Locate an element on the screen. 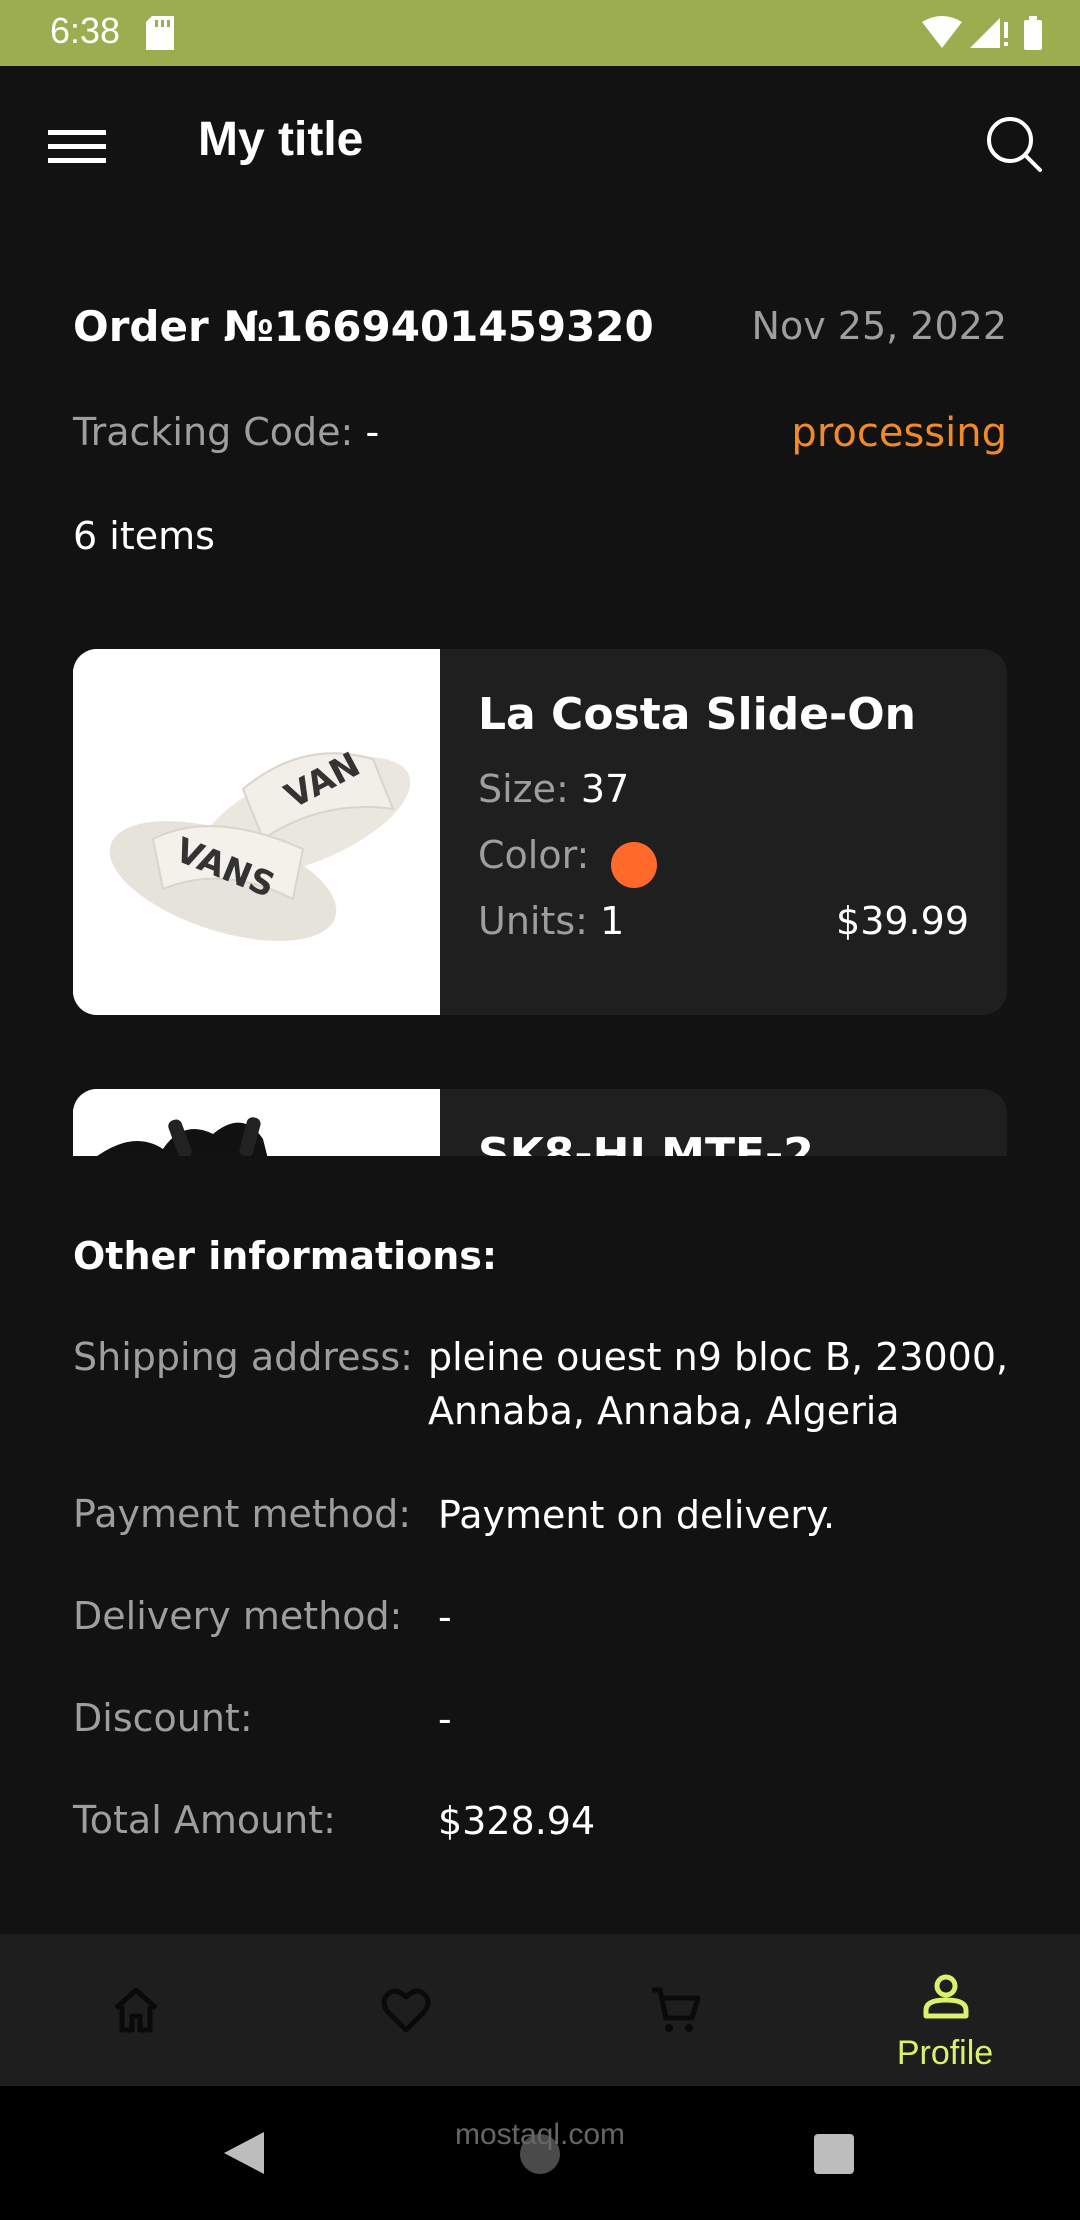 This screenshot has height=2220, width=1080. total-amount-label: Total Amount: is located at coordinates (204, 1820).